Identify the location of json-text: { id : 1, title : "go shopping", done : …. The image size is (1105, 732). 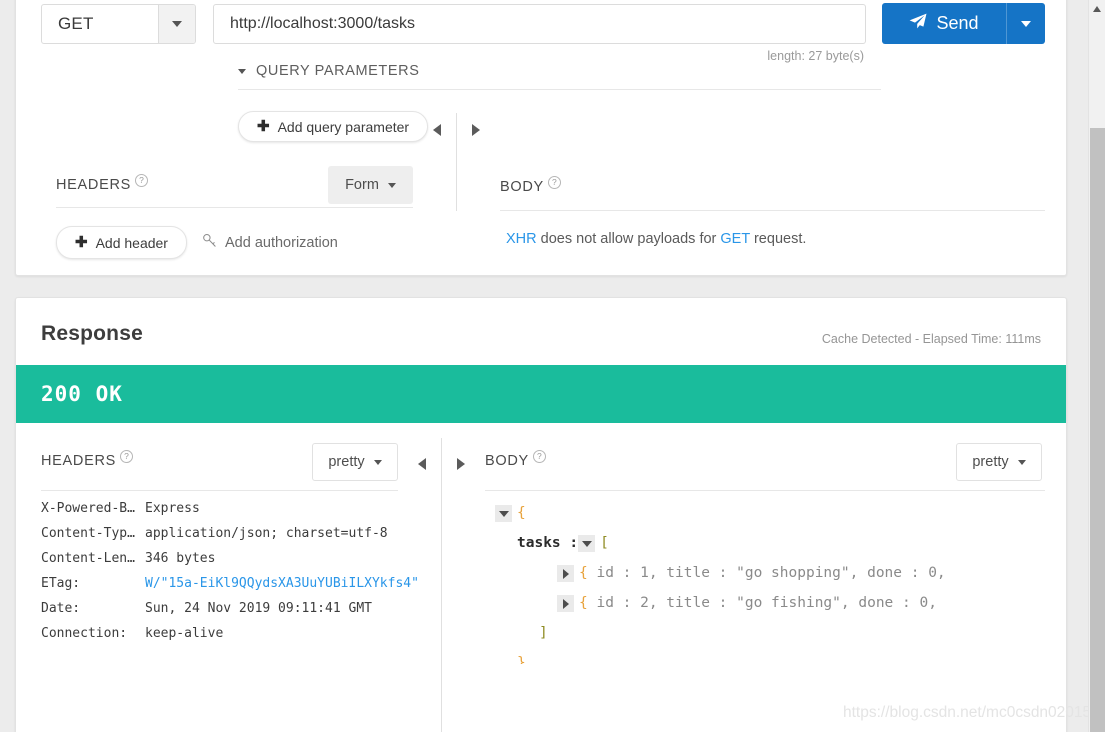
(762, 573).